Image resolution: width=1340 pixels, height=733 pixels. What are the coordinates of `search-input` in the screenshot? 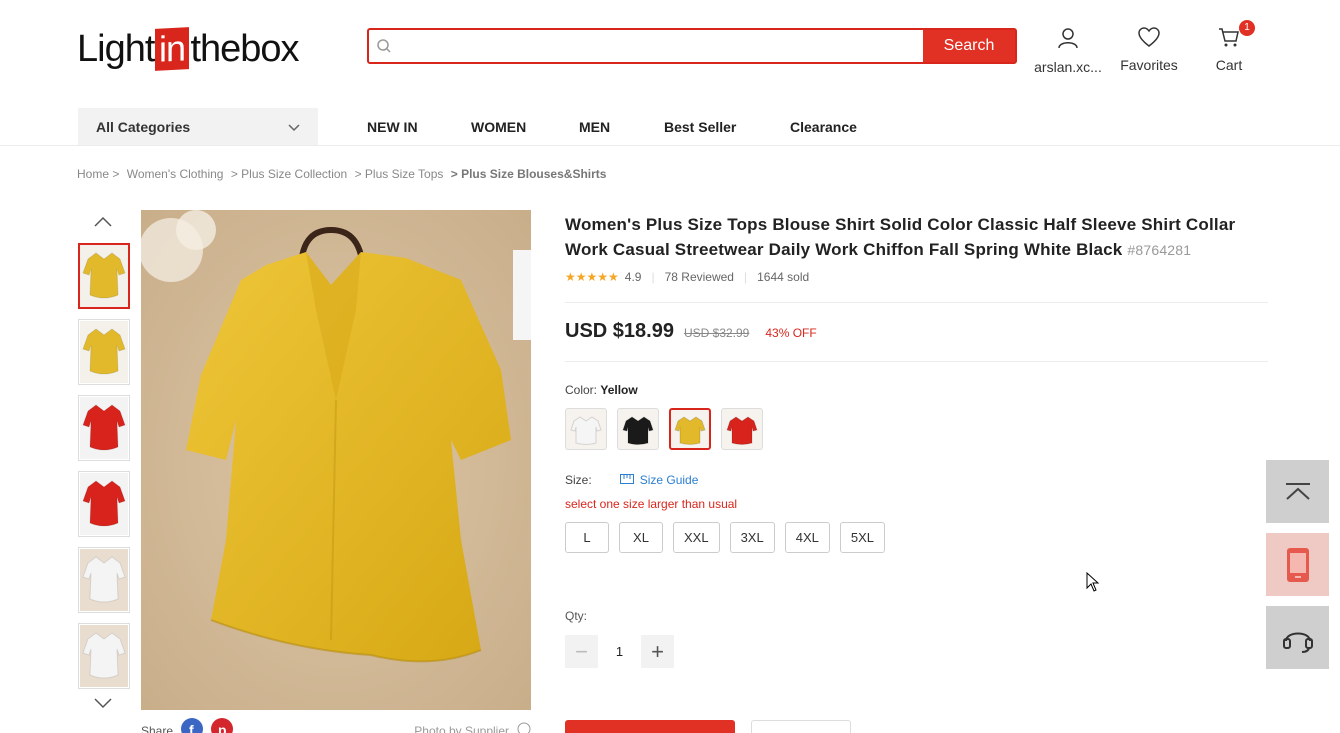 It's located at (661, 46).